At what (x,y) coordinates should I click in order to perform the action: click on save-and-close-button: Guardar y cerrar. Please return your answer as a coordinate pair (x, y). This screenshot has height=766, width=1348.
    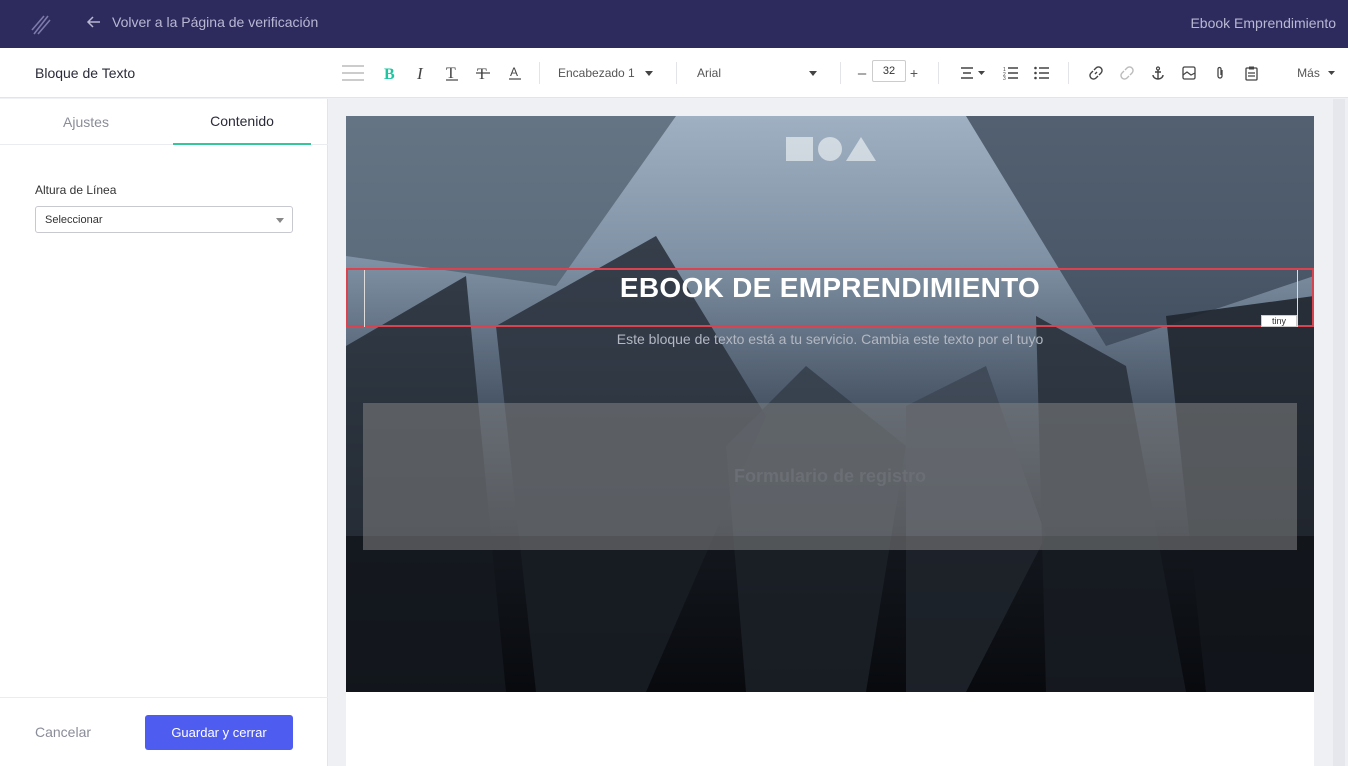
    Looking at the image, I should click on (219, 732).